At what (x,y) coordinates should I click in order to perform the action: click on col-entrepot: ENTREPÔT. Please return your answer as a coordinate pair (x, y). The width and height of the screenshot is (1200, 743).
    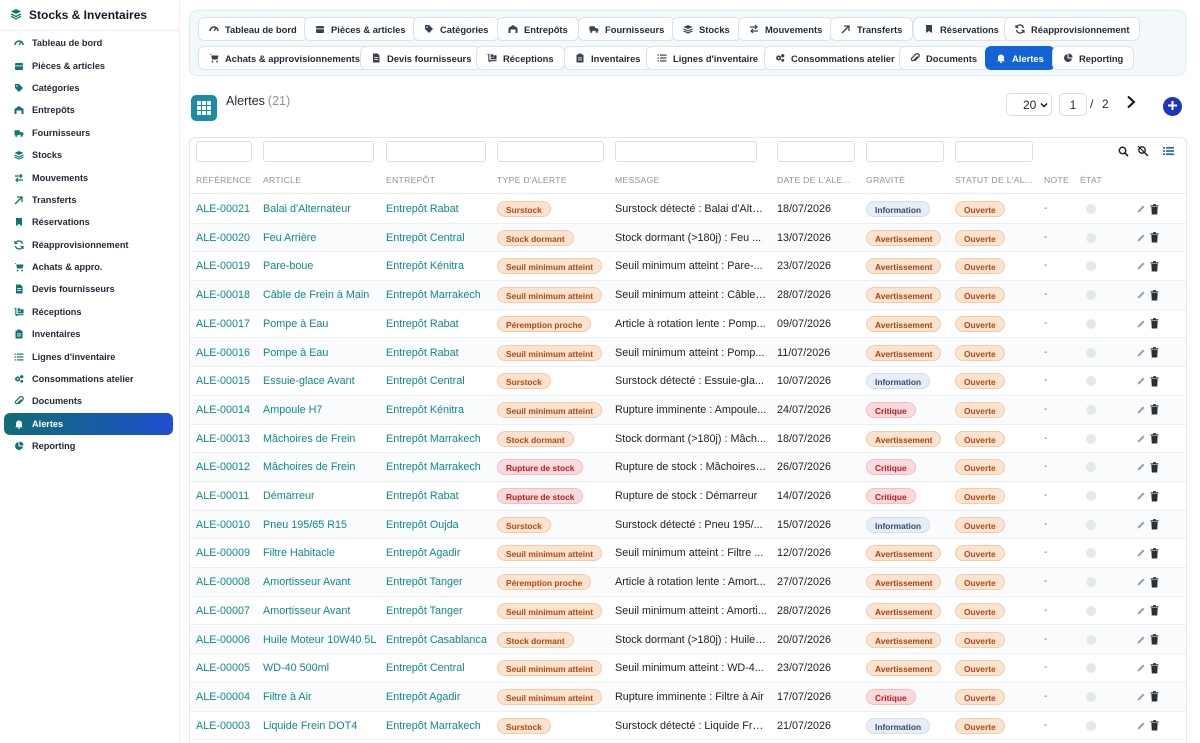
    Looking at the image, I should click on (436, 180).